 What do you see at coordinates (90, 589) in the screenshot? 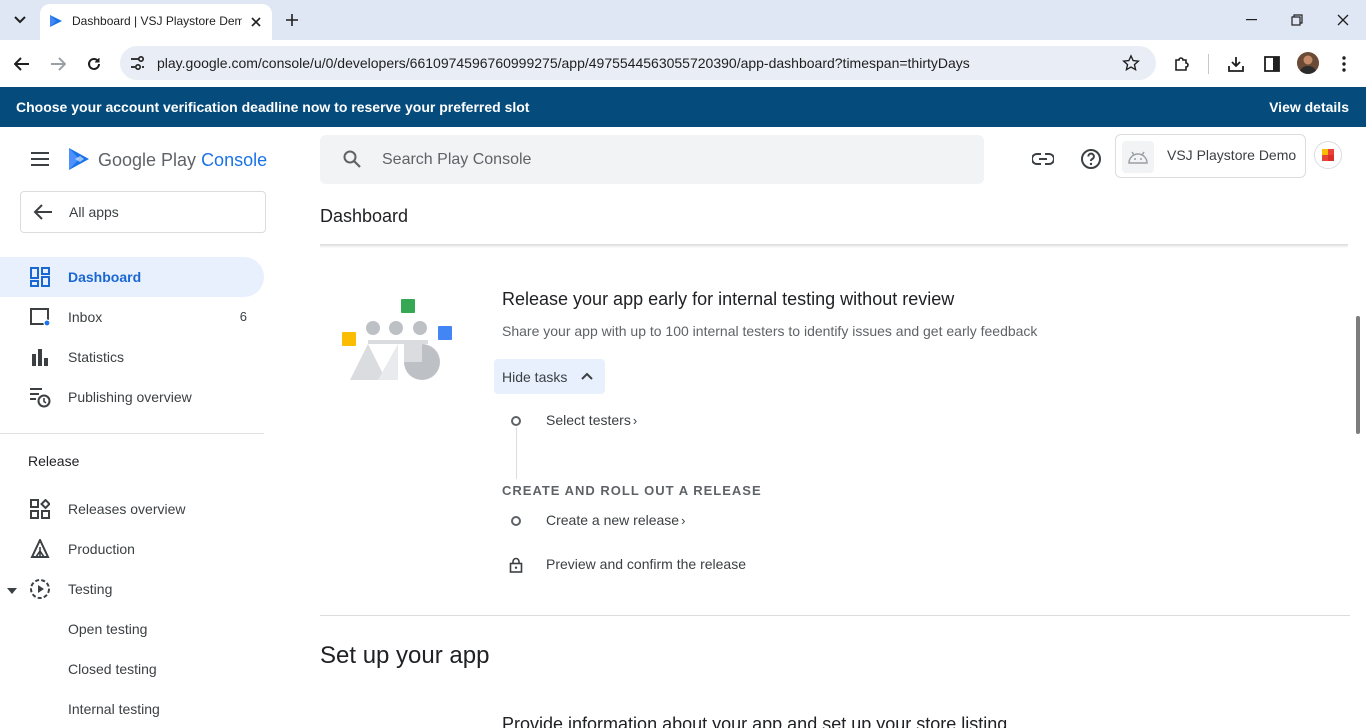
I see `sidebar-item-label: Testing` at bounding box center [90, 589].